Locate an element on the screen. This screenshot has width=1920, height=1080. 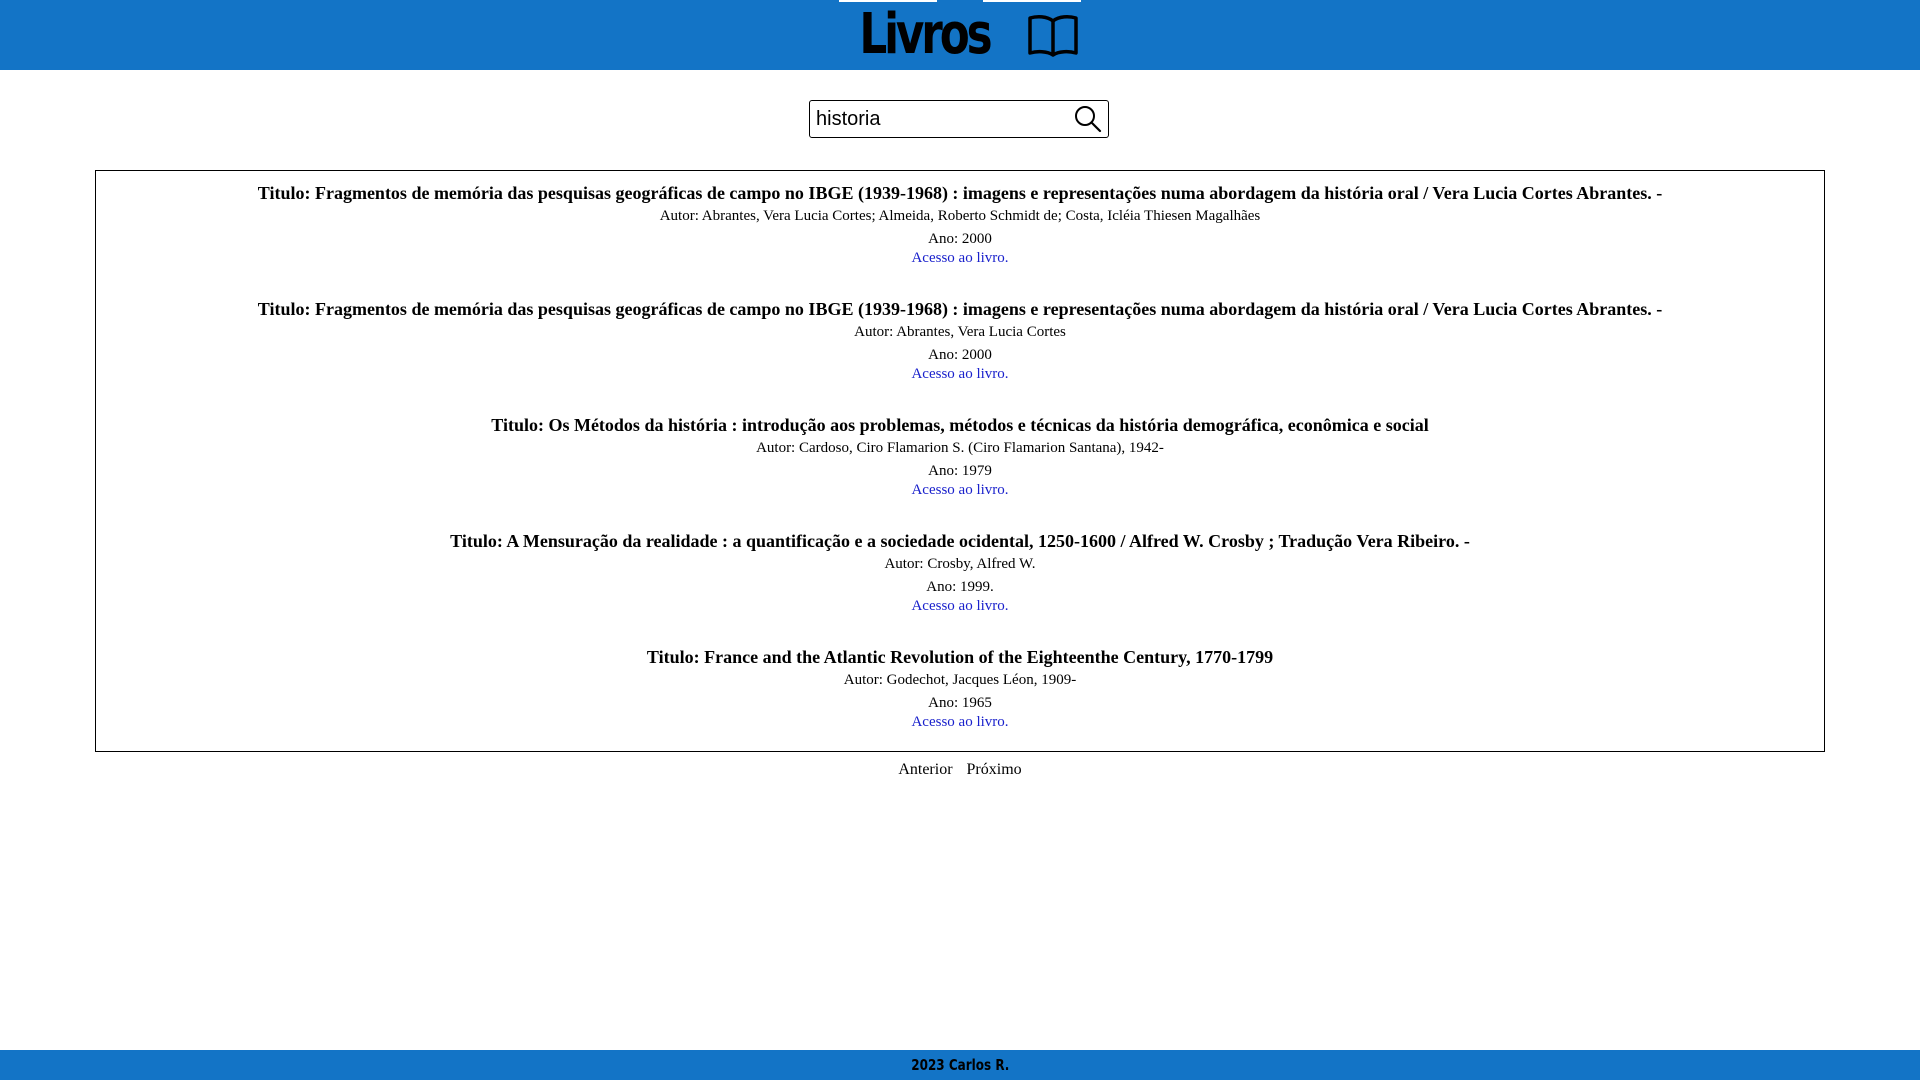
header-tab-indicator is located at coordinates (1032, 1).